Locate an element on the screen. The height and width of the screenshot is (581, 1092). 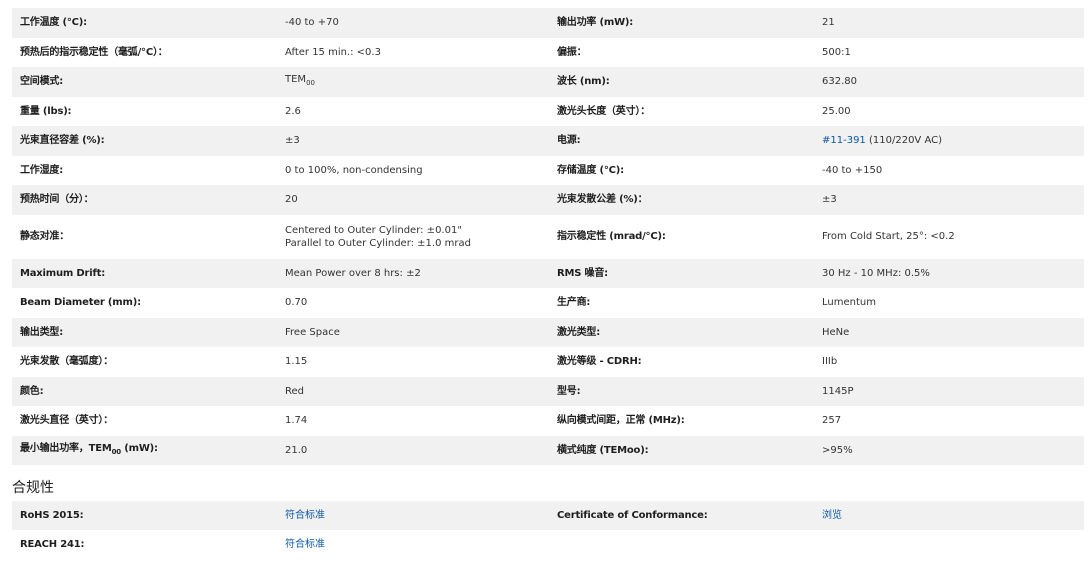
spec-label-text: 激光等级 - CDRH: is located at coordinates (599, 362).